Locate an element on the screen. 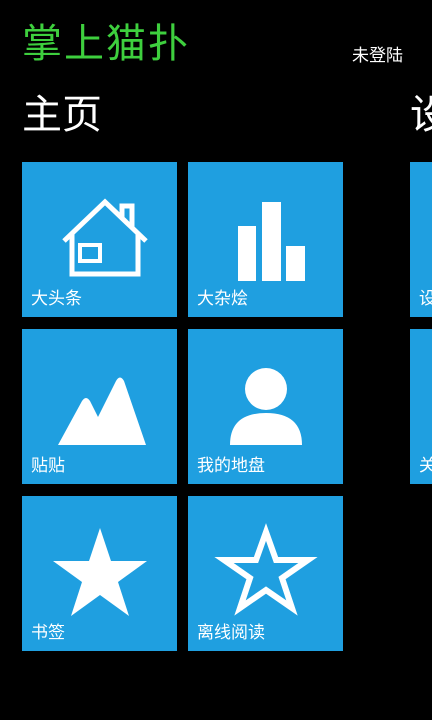 This screenshot has height=720, width=432. tile-my-space: 我的地盘 is located at coordinates (265, 406).